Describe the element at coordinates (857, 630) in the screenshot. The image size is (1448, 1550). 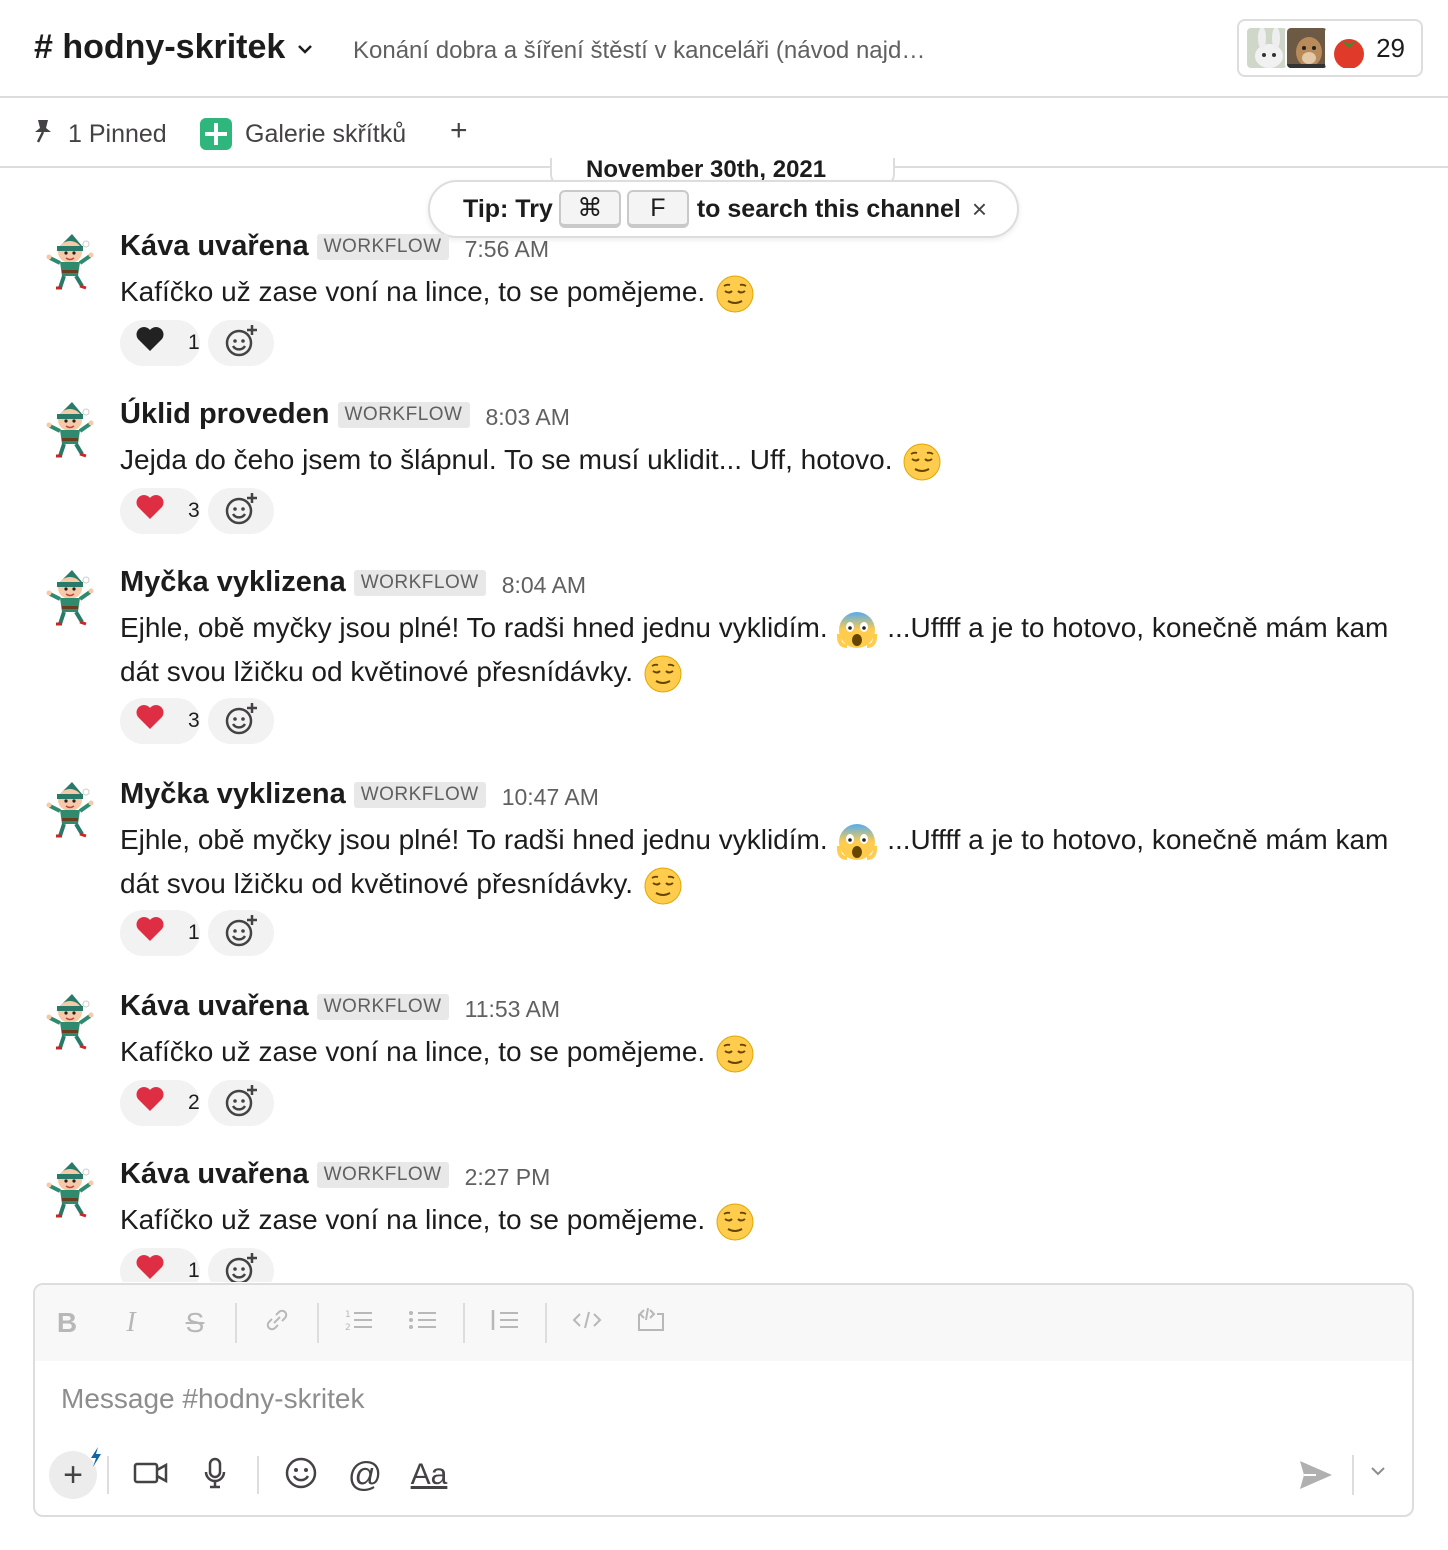
I see `screaming-face-icon` at that location.